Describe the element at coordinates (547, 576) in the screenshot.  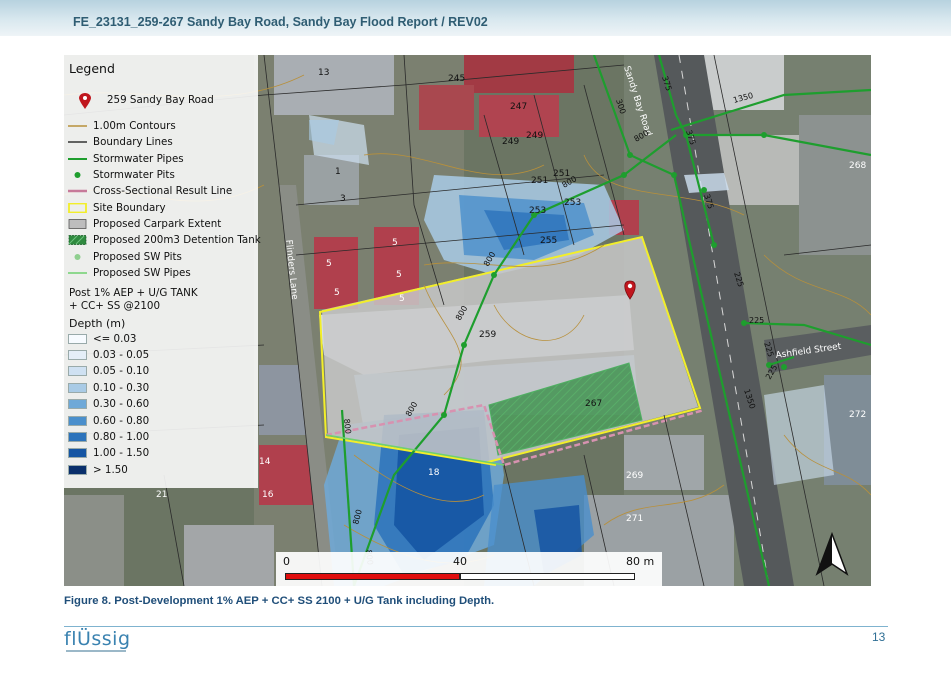
I see `scale-bar-segment-white` at that location.